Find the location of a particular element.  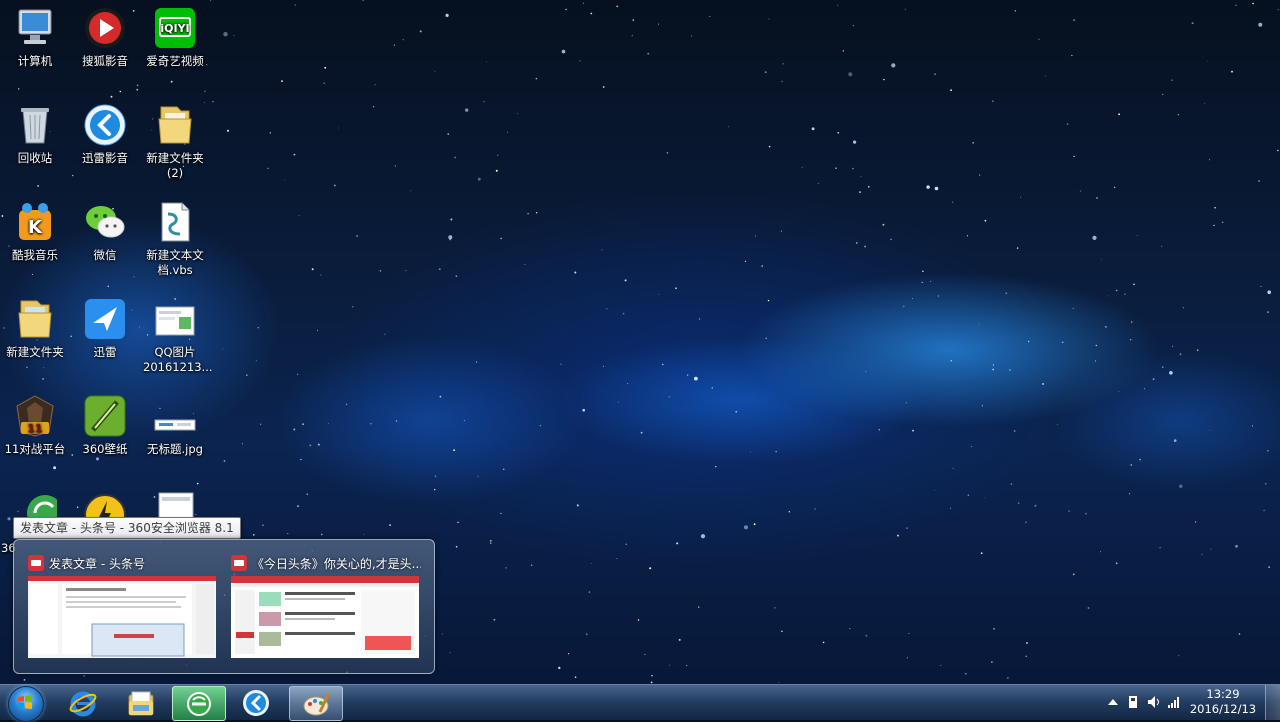

system-tray: 13:29 2016/12/13 is located at coordinates (1190, 702).